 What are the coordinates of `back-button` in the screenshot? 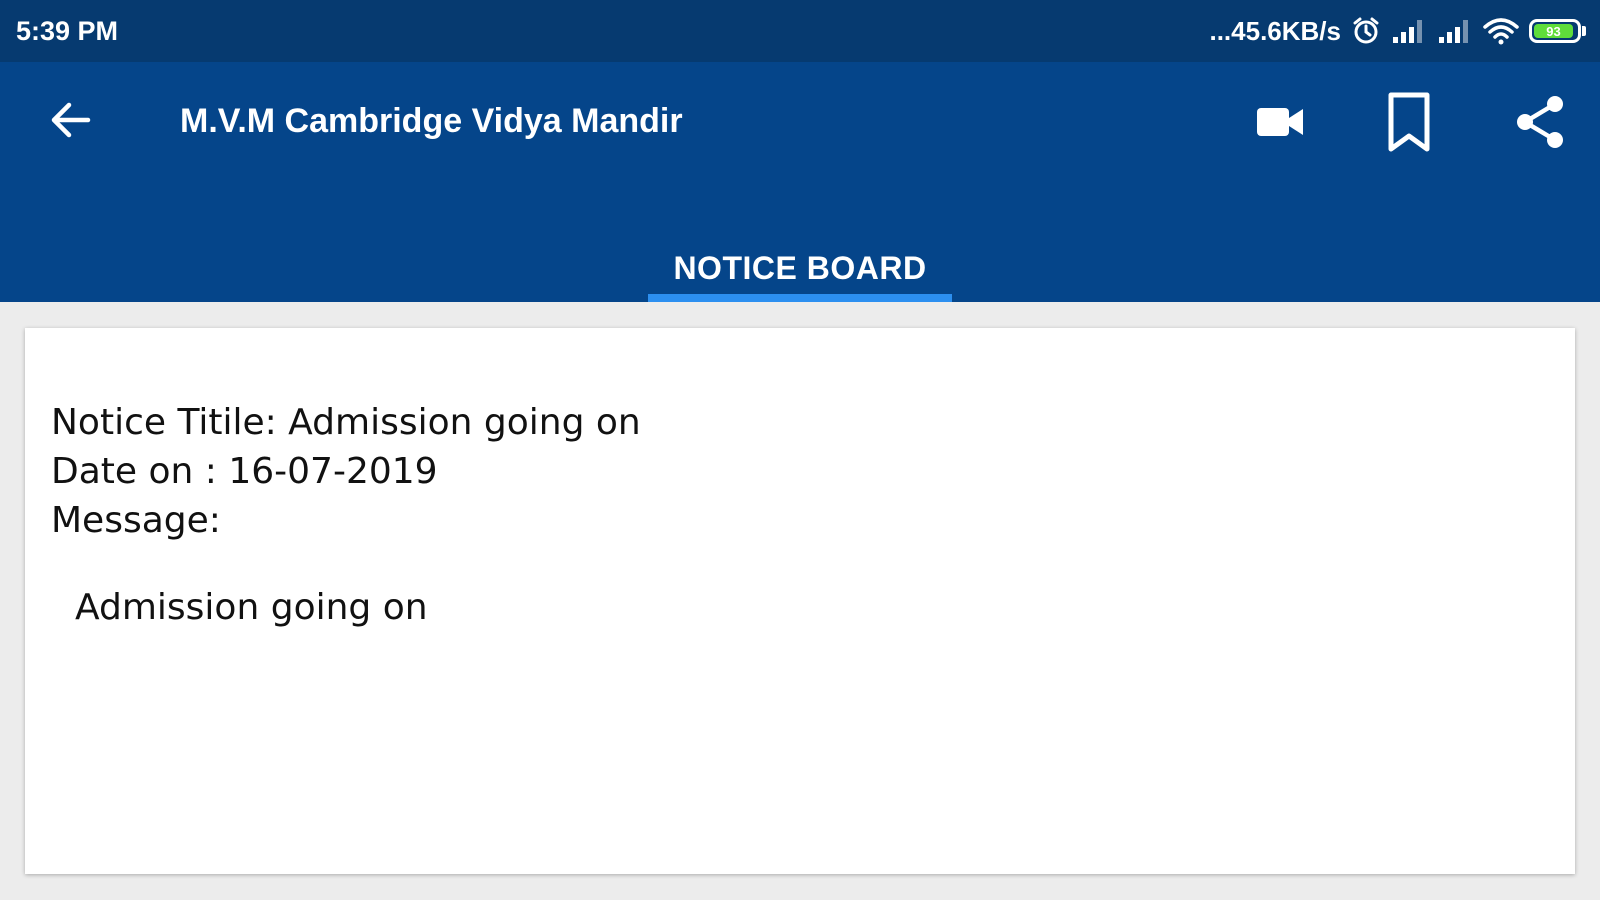 It's located at (70, 122).